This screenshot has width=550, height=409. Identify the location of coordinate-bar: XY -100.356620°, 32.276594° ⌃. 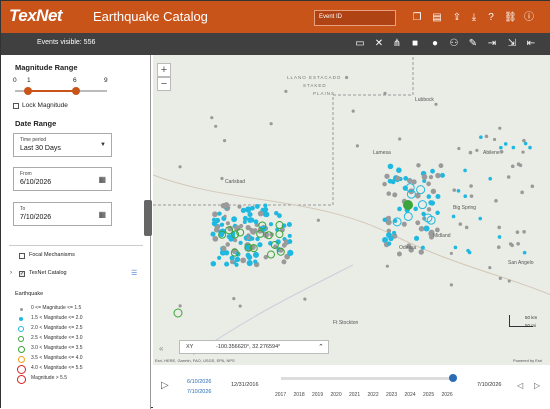
(254, 347).